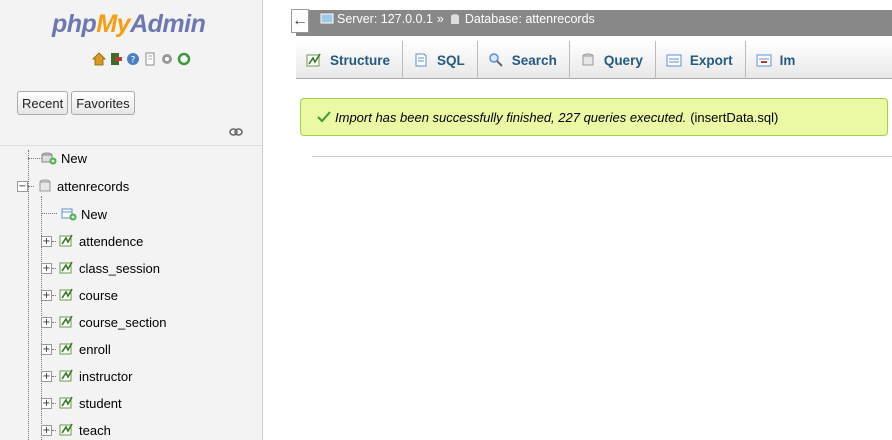 The width and height of the screenshot is (892, 440). Describe the element at coordinates (314, 60) in the screenshot. I see `structure-icon` at that location.